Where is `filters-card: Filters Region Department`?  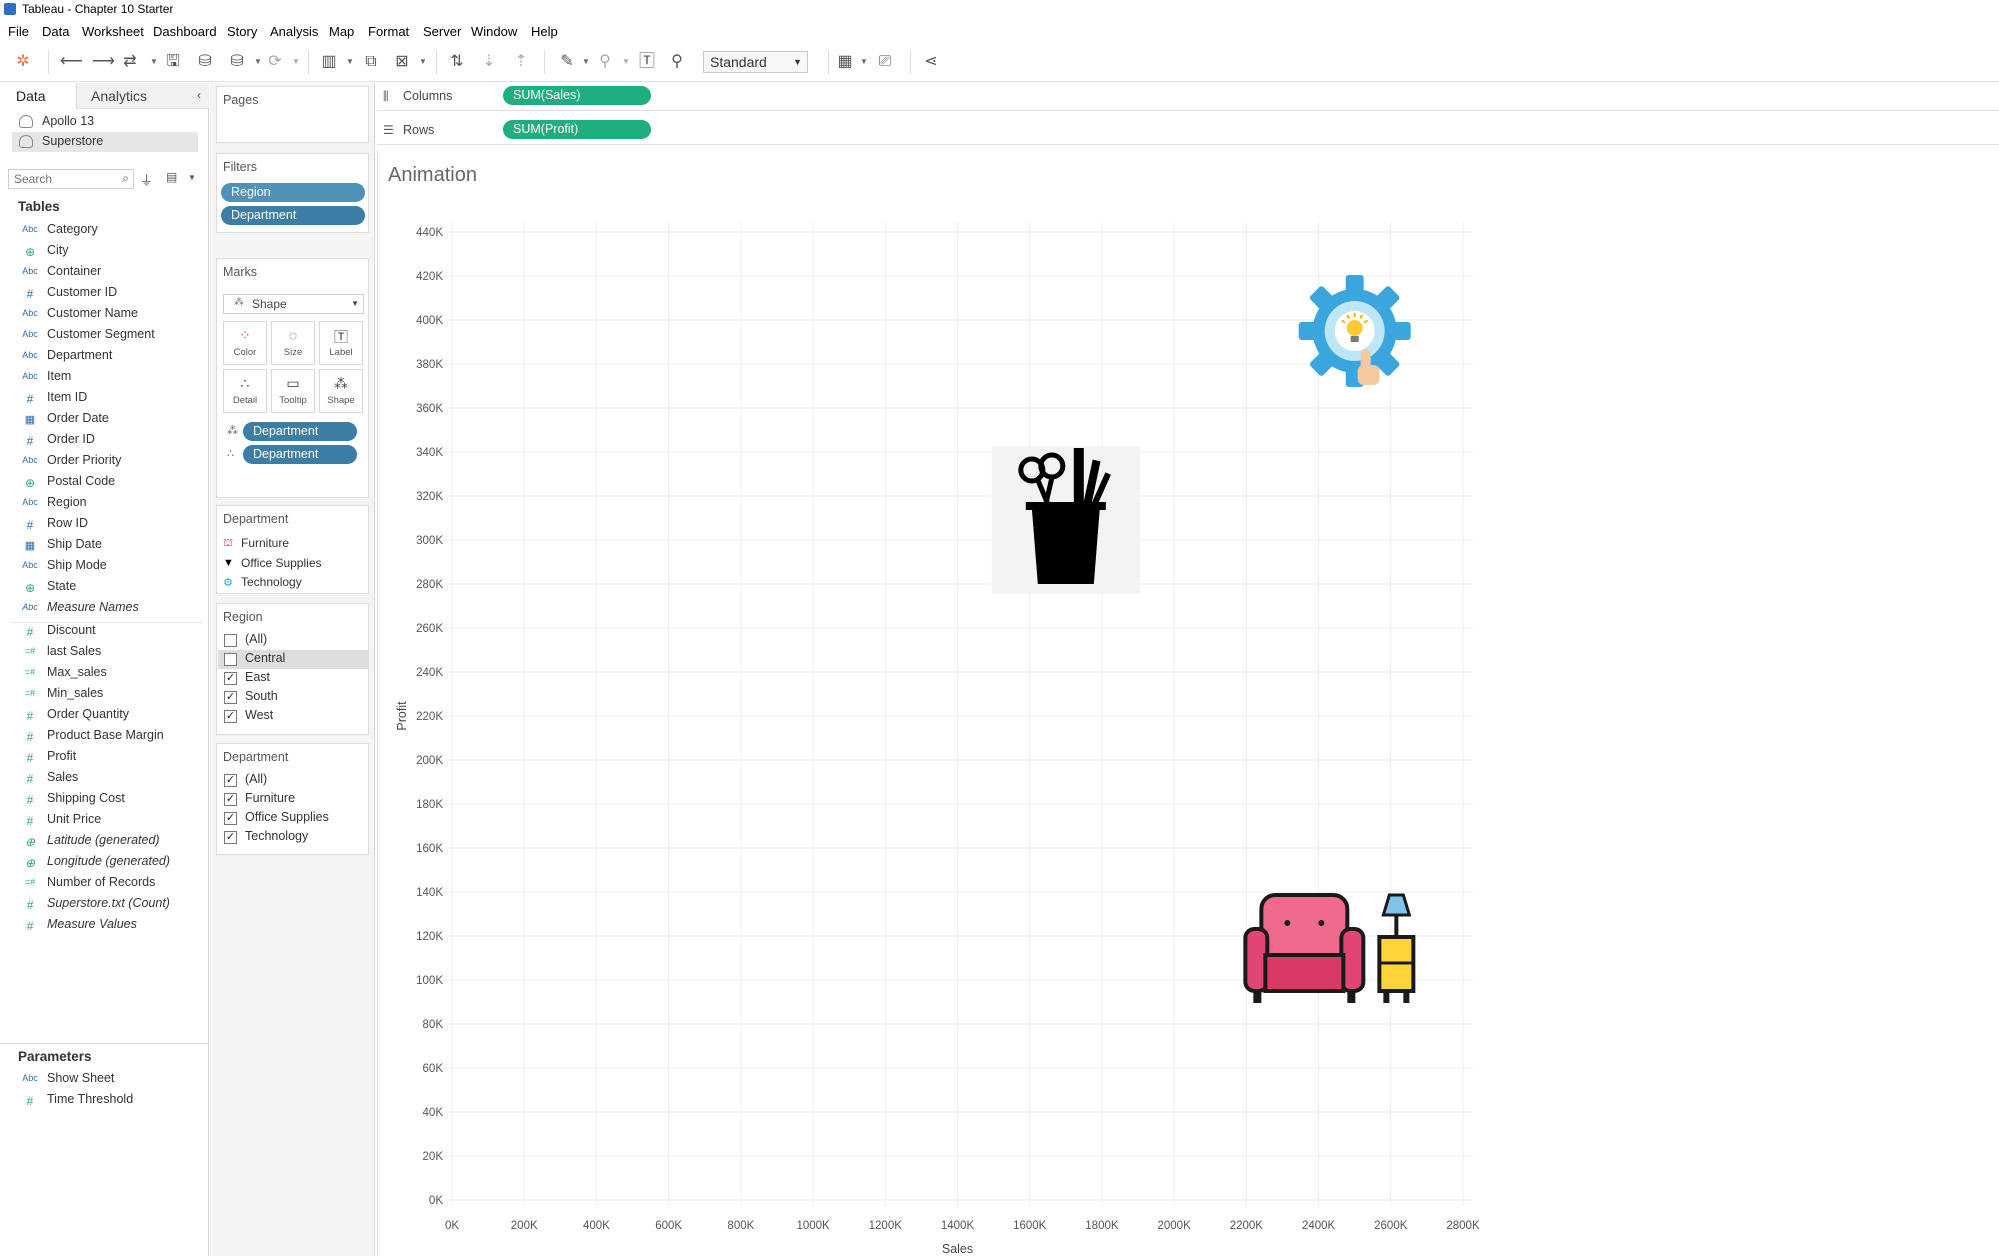 filters-card: Filters Region Department is located at coordinates (292, 193).